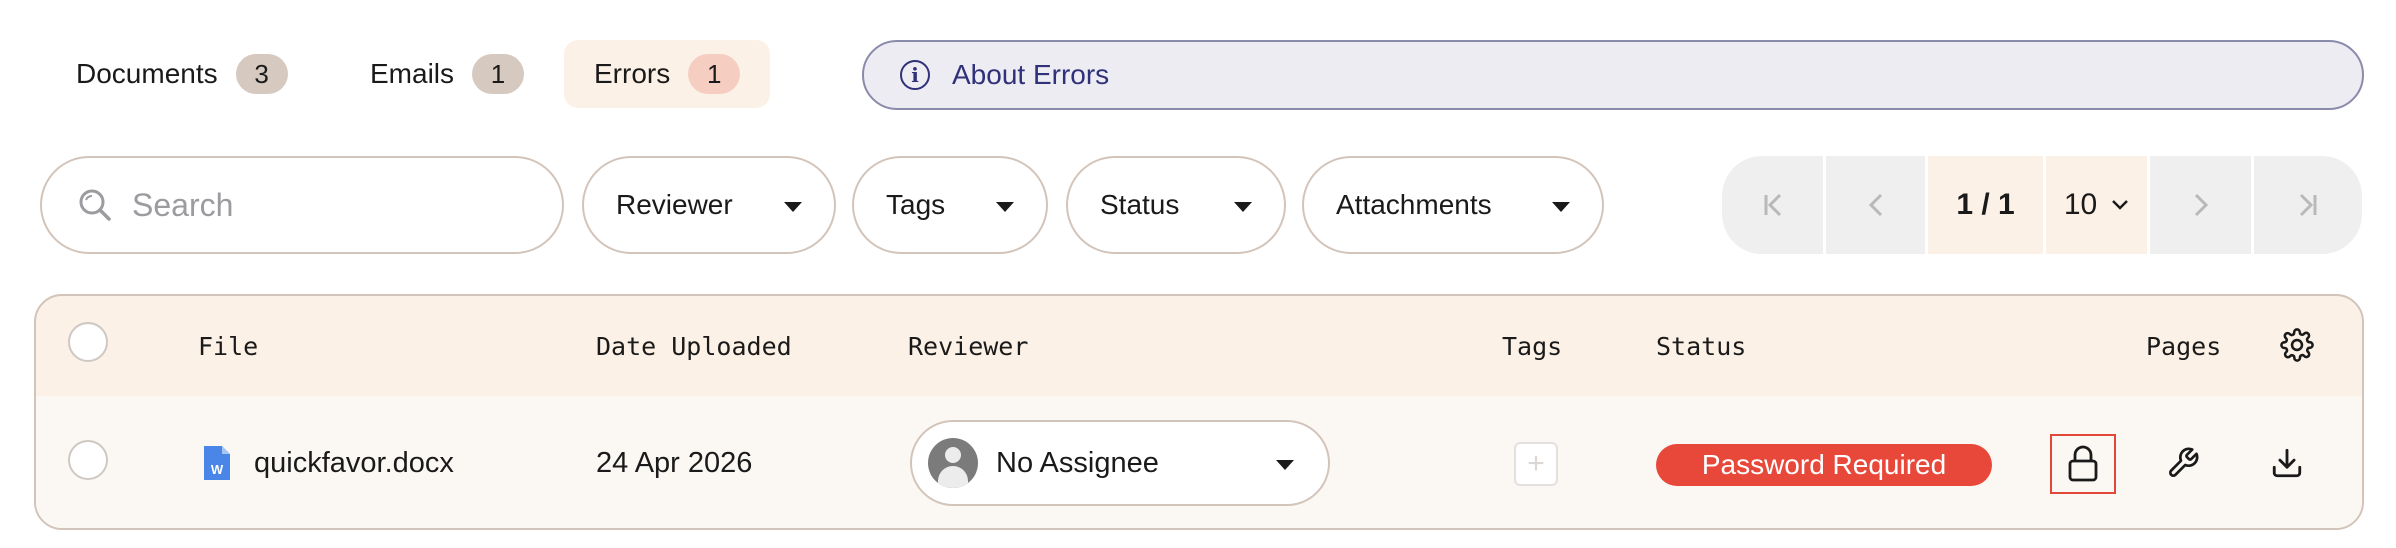 The width and height of the screenshot is (2396, 548). I want to click on word-document-icon: W, so click(217, 463).